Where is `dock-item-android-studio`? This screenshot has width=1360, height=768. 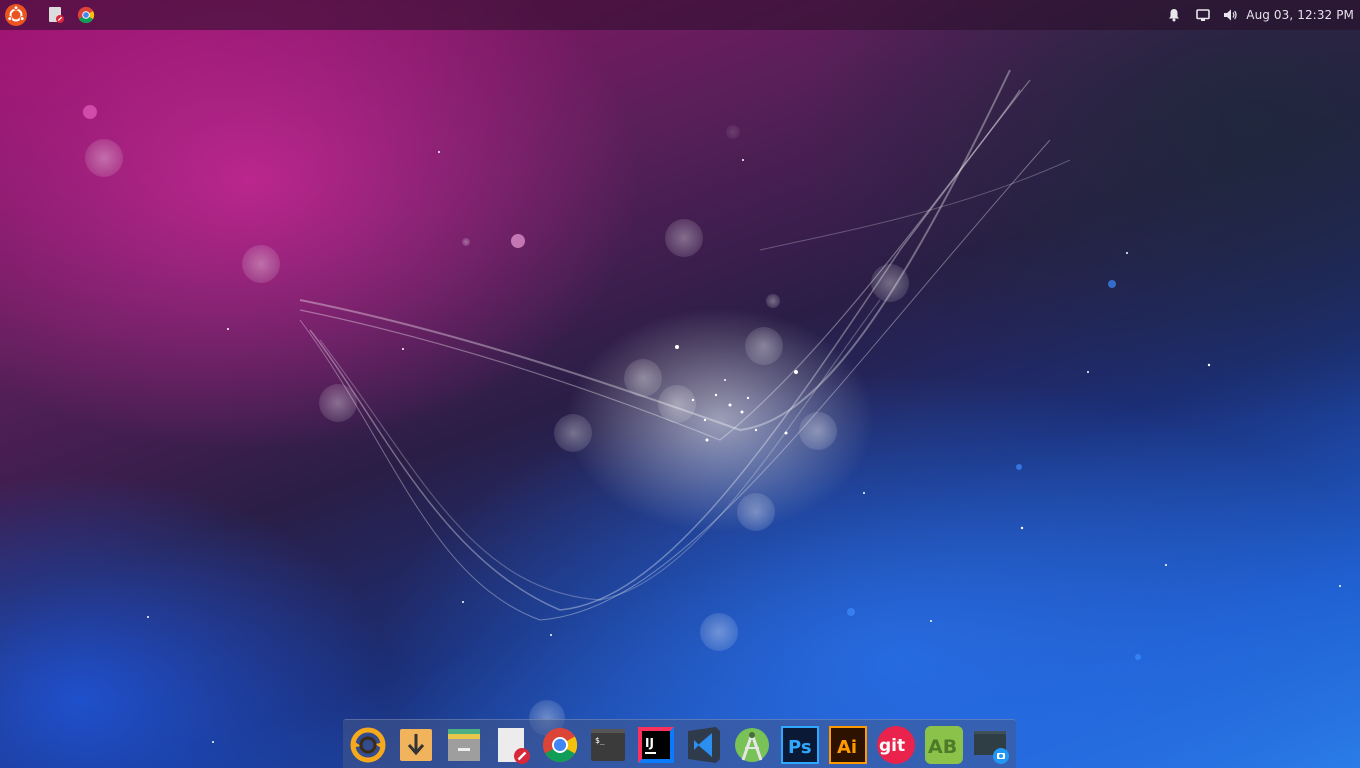 dock-item-android-studio is located at coordinates (752, 745).